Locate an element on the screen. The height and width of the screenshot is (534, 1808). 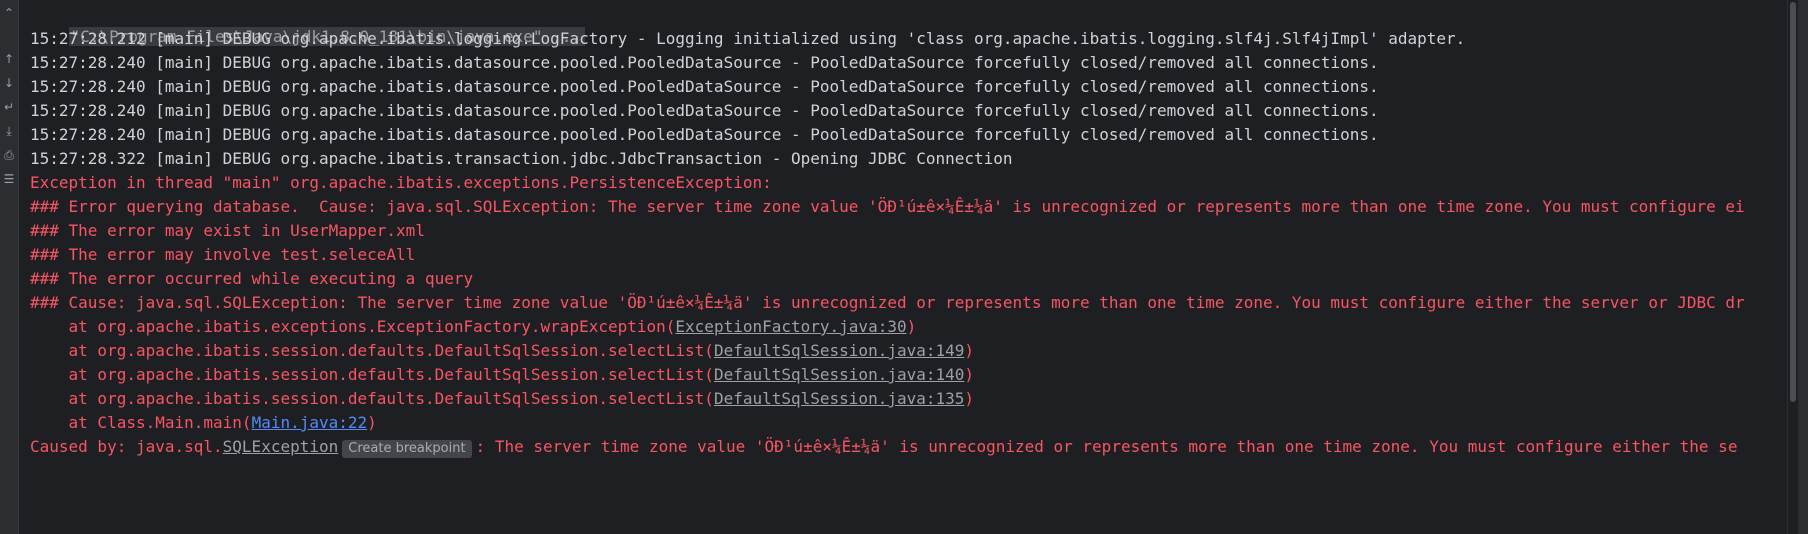
stack-frame: at Class.Main.main(Main.java:22) is located at coordinates (203, 423).